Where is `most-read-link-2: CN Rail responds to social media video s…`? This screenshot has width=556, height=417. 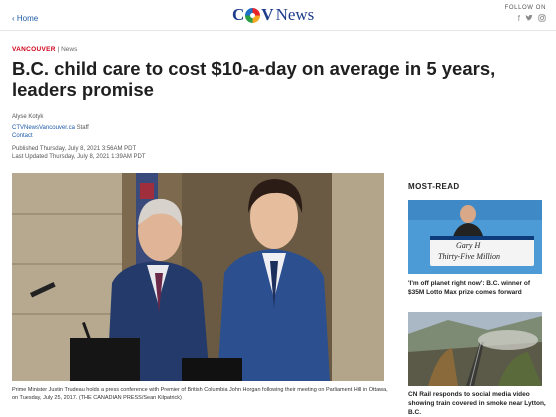
most-read-link-2: CN Rail responds to social media video s… is located at coordinates (478, 403).